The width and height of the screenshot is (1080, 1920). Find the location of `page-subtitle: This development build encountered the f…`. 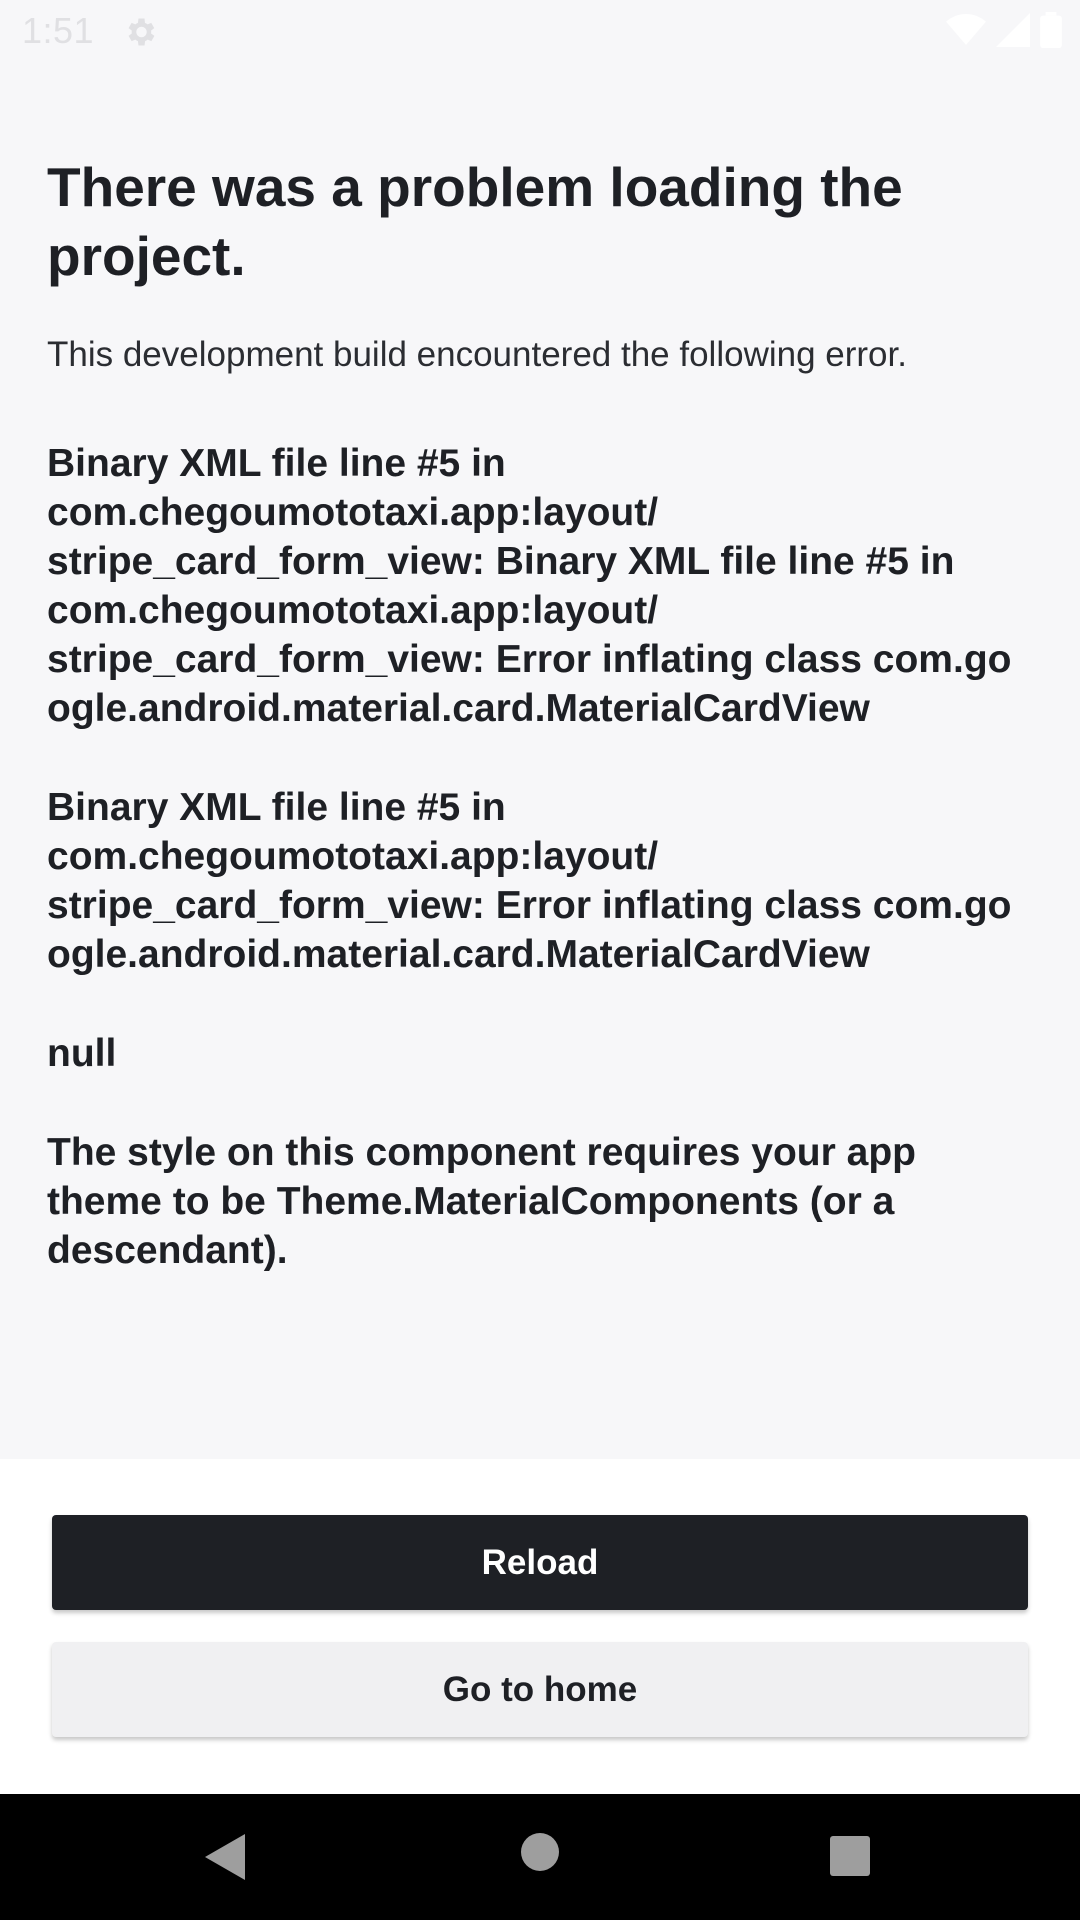

page-subtitle: This development build encountered the f… is located at coordinates (477, 354).